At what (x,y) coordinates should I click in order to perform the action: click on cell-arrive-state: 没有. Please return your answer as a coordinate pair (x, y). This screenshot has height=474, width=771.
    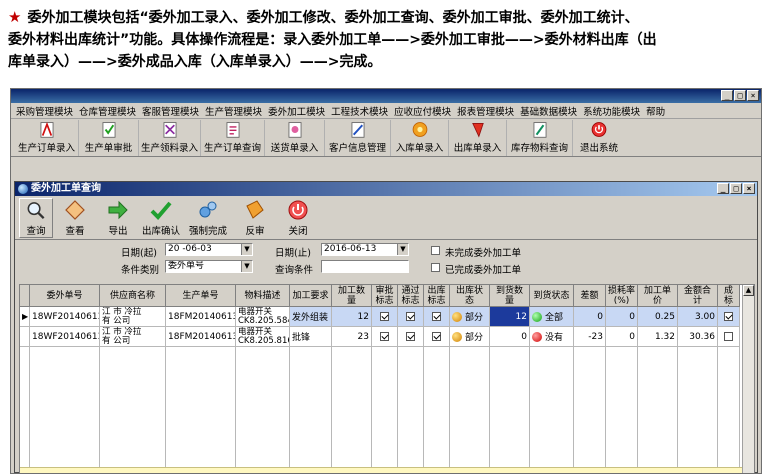
    Looking at the image, I should click on (552, 337).